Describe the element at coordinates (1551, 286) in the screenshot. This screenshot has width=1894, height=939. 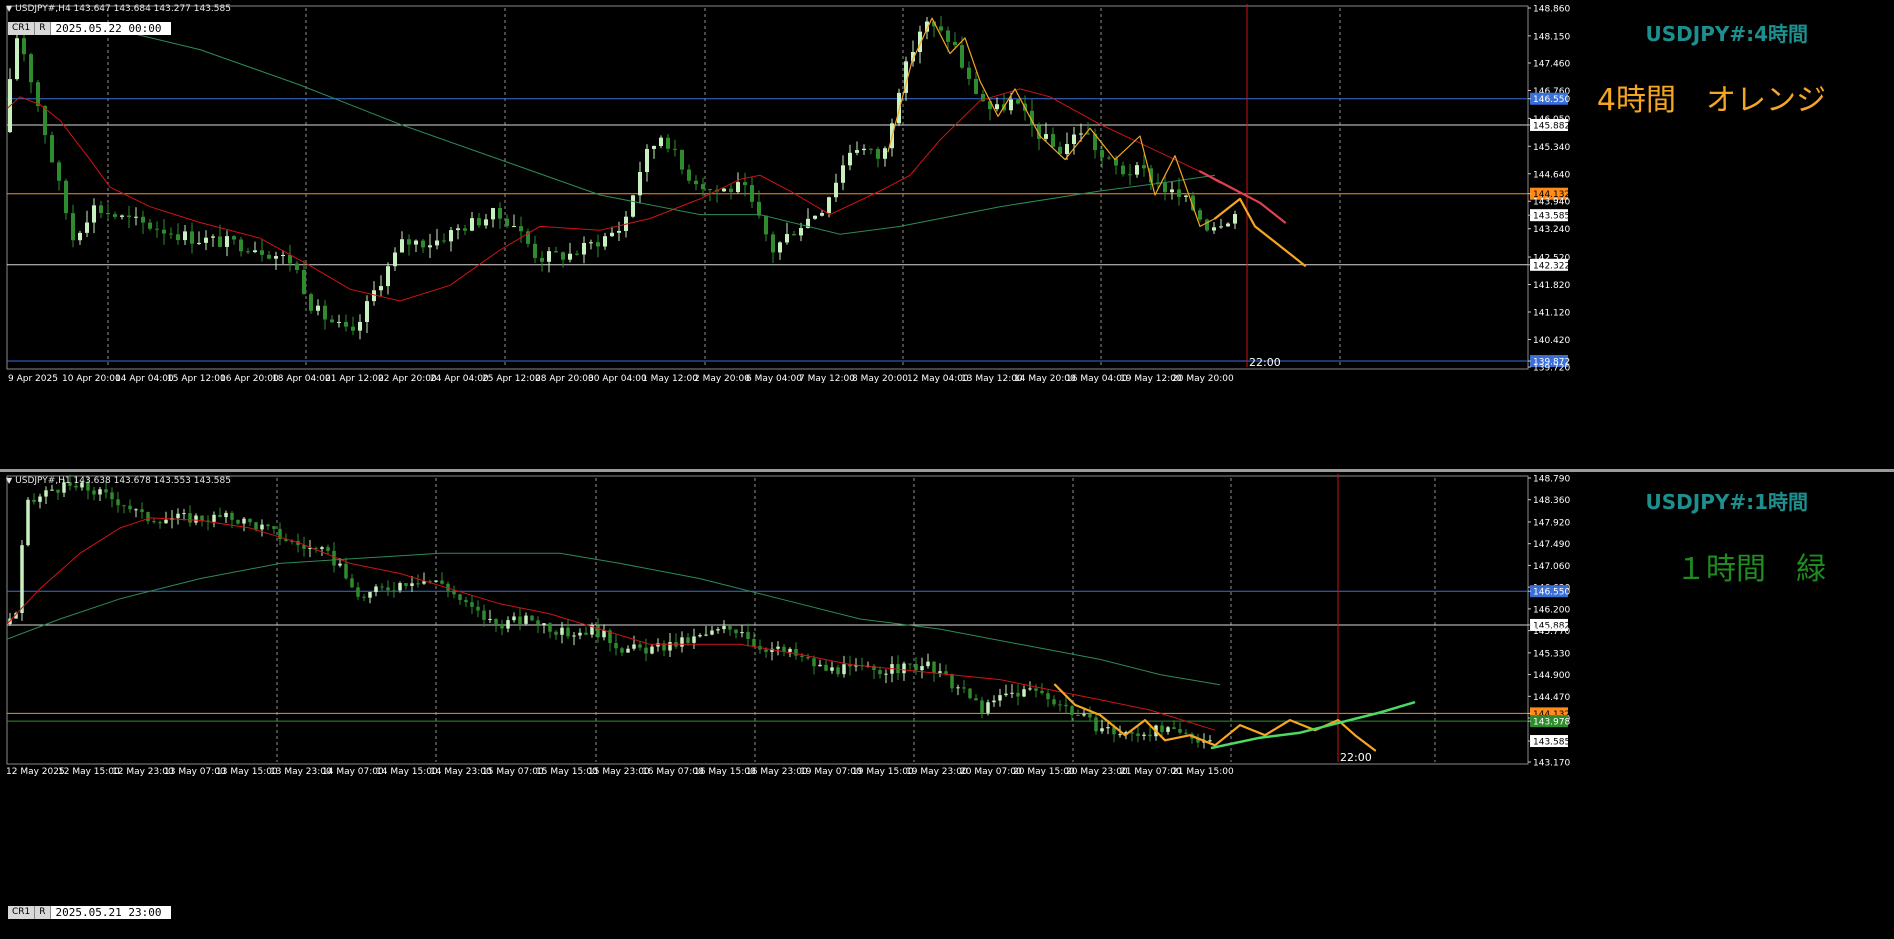
I see `h4-price-label: 141.820` at that location.